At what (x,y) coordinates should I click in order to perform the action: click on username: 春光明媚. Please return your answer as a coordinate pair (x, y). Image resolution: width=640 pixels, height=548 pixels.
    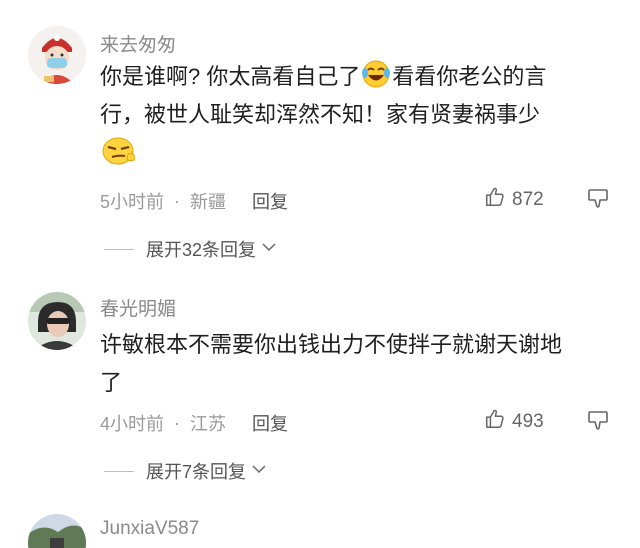
    Looking at the image, I should click on (138, 307).